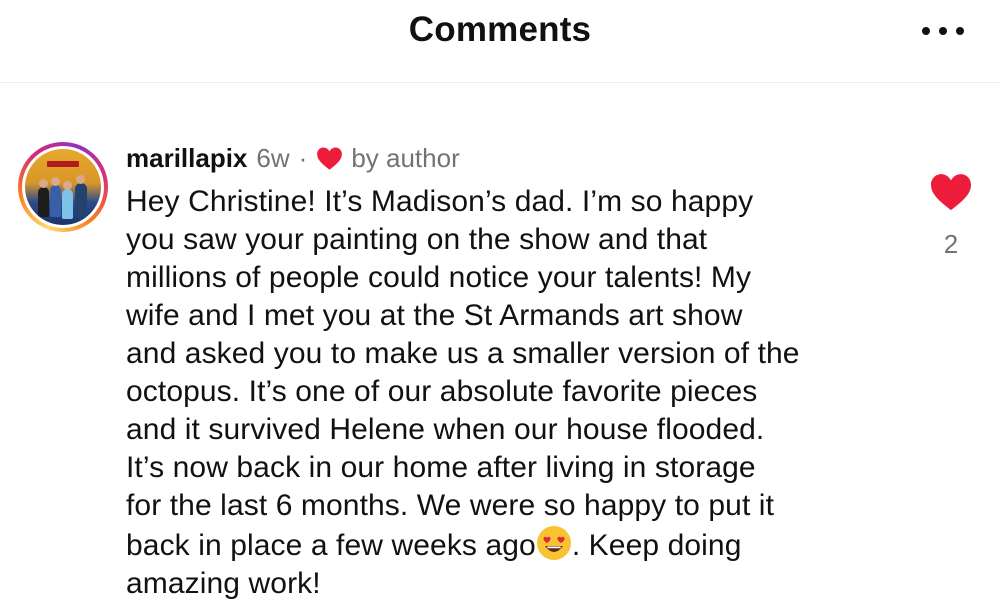 This screenshot has width=1000, height=610. What do you see at coordinates (330, 158) in the screenshot?
I see `heart-icon` at bounding box center [330, 158].